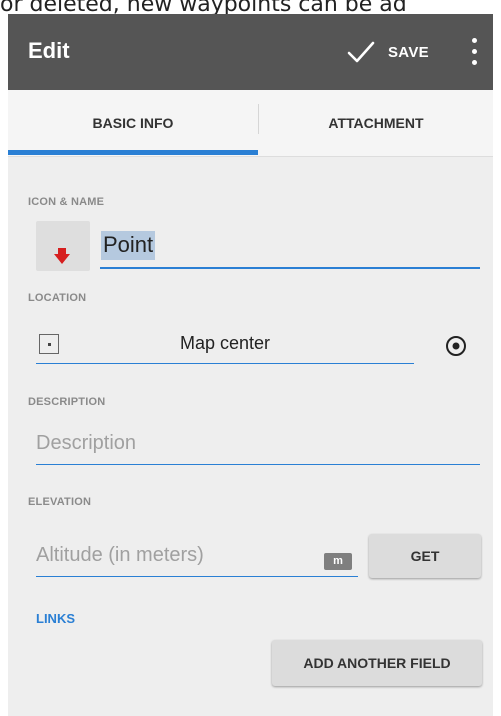  I want to click on save-button: SAVE, so click(387, 52).